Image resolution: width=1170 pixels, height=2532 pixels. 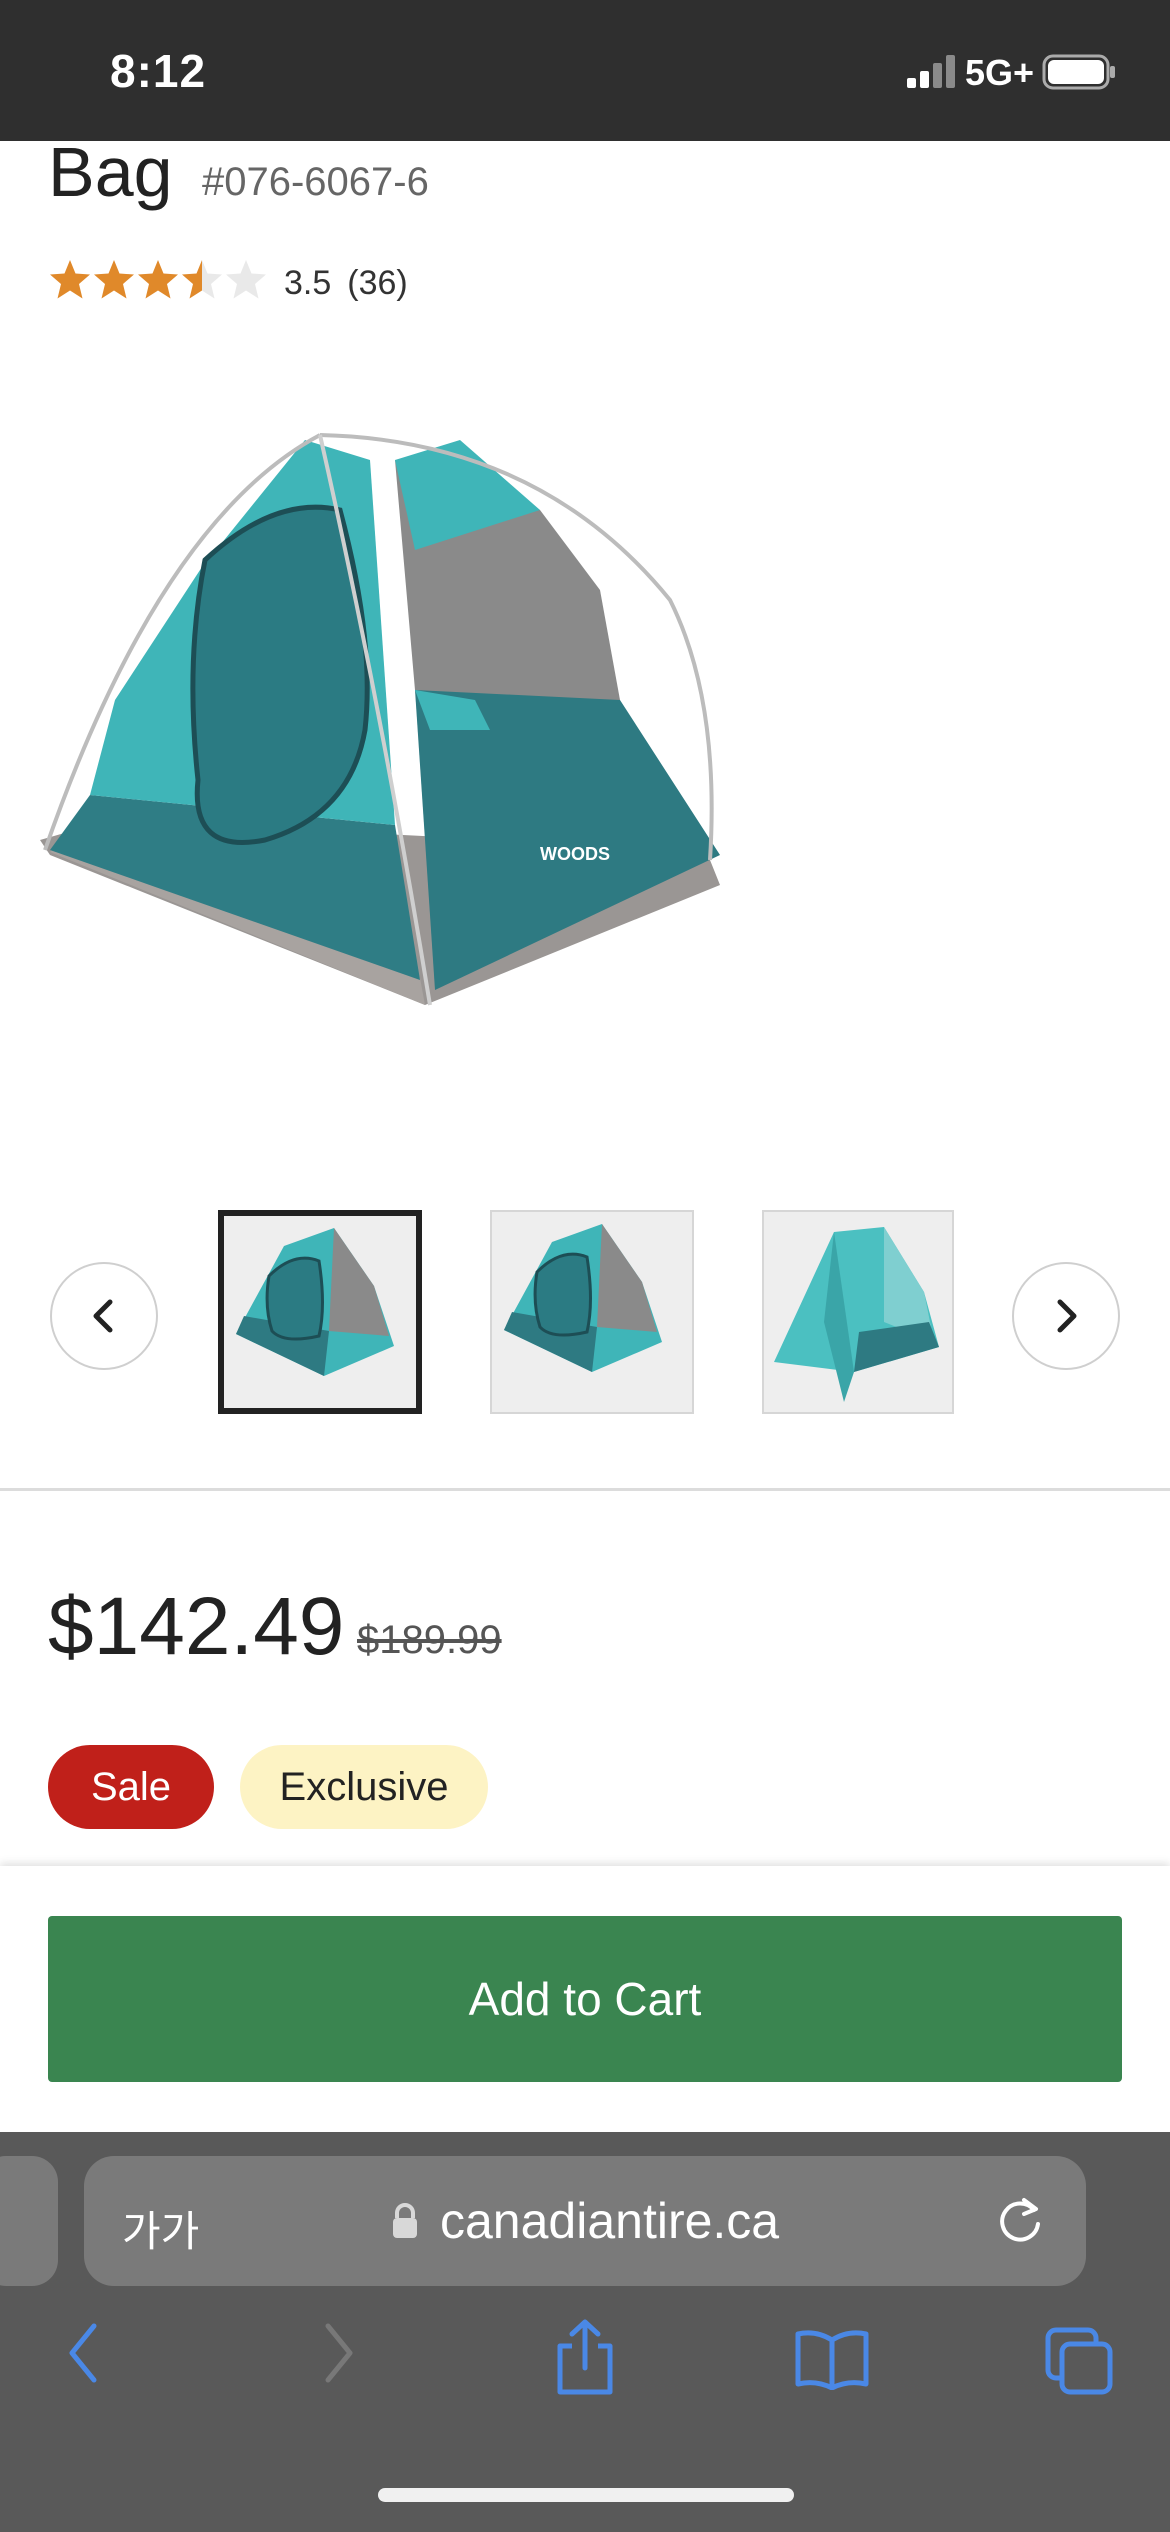 What do you see at coordinates (832, 2359) in the screenshot?
I see `book-icon` at bounding box center [832, 2359].